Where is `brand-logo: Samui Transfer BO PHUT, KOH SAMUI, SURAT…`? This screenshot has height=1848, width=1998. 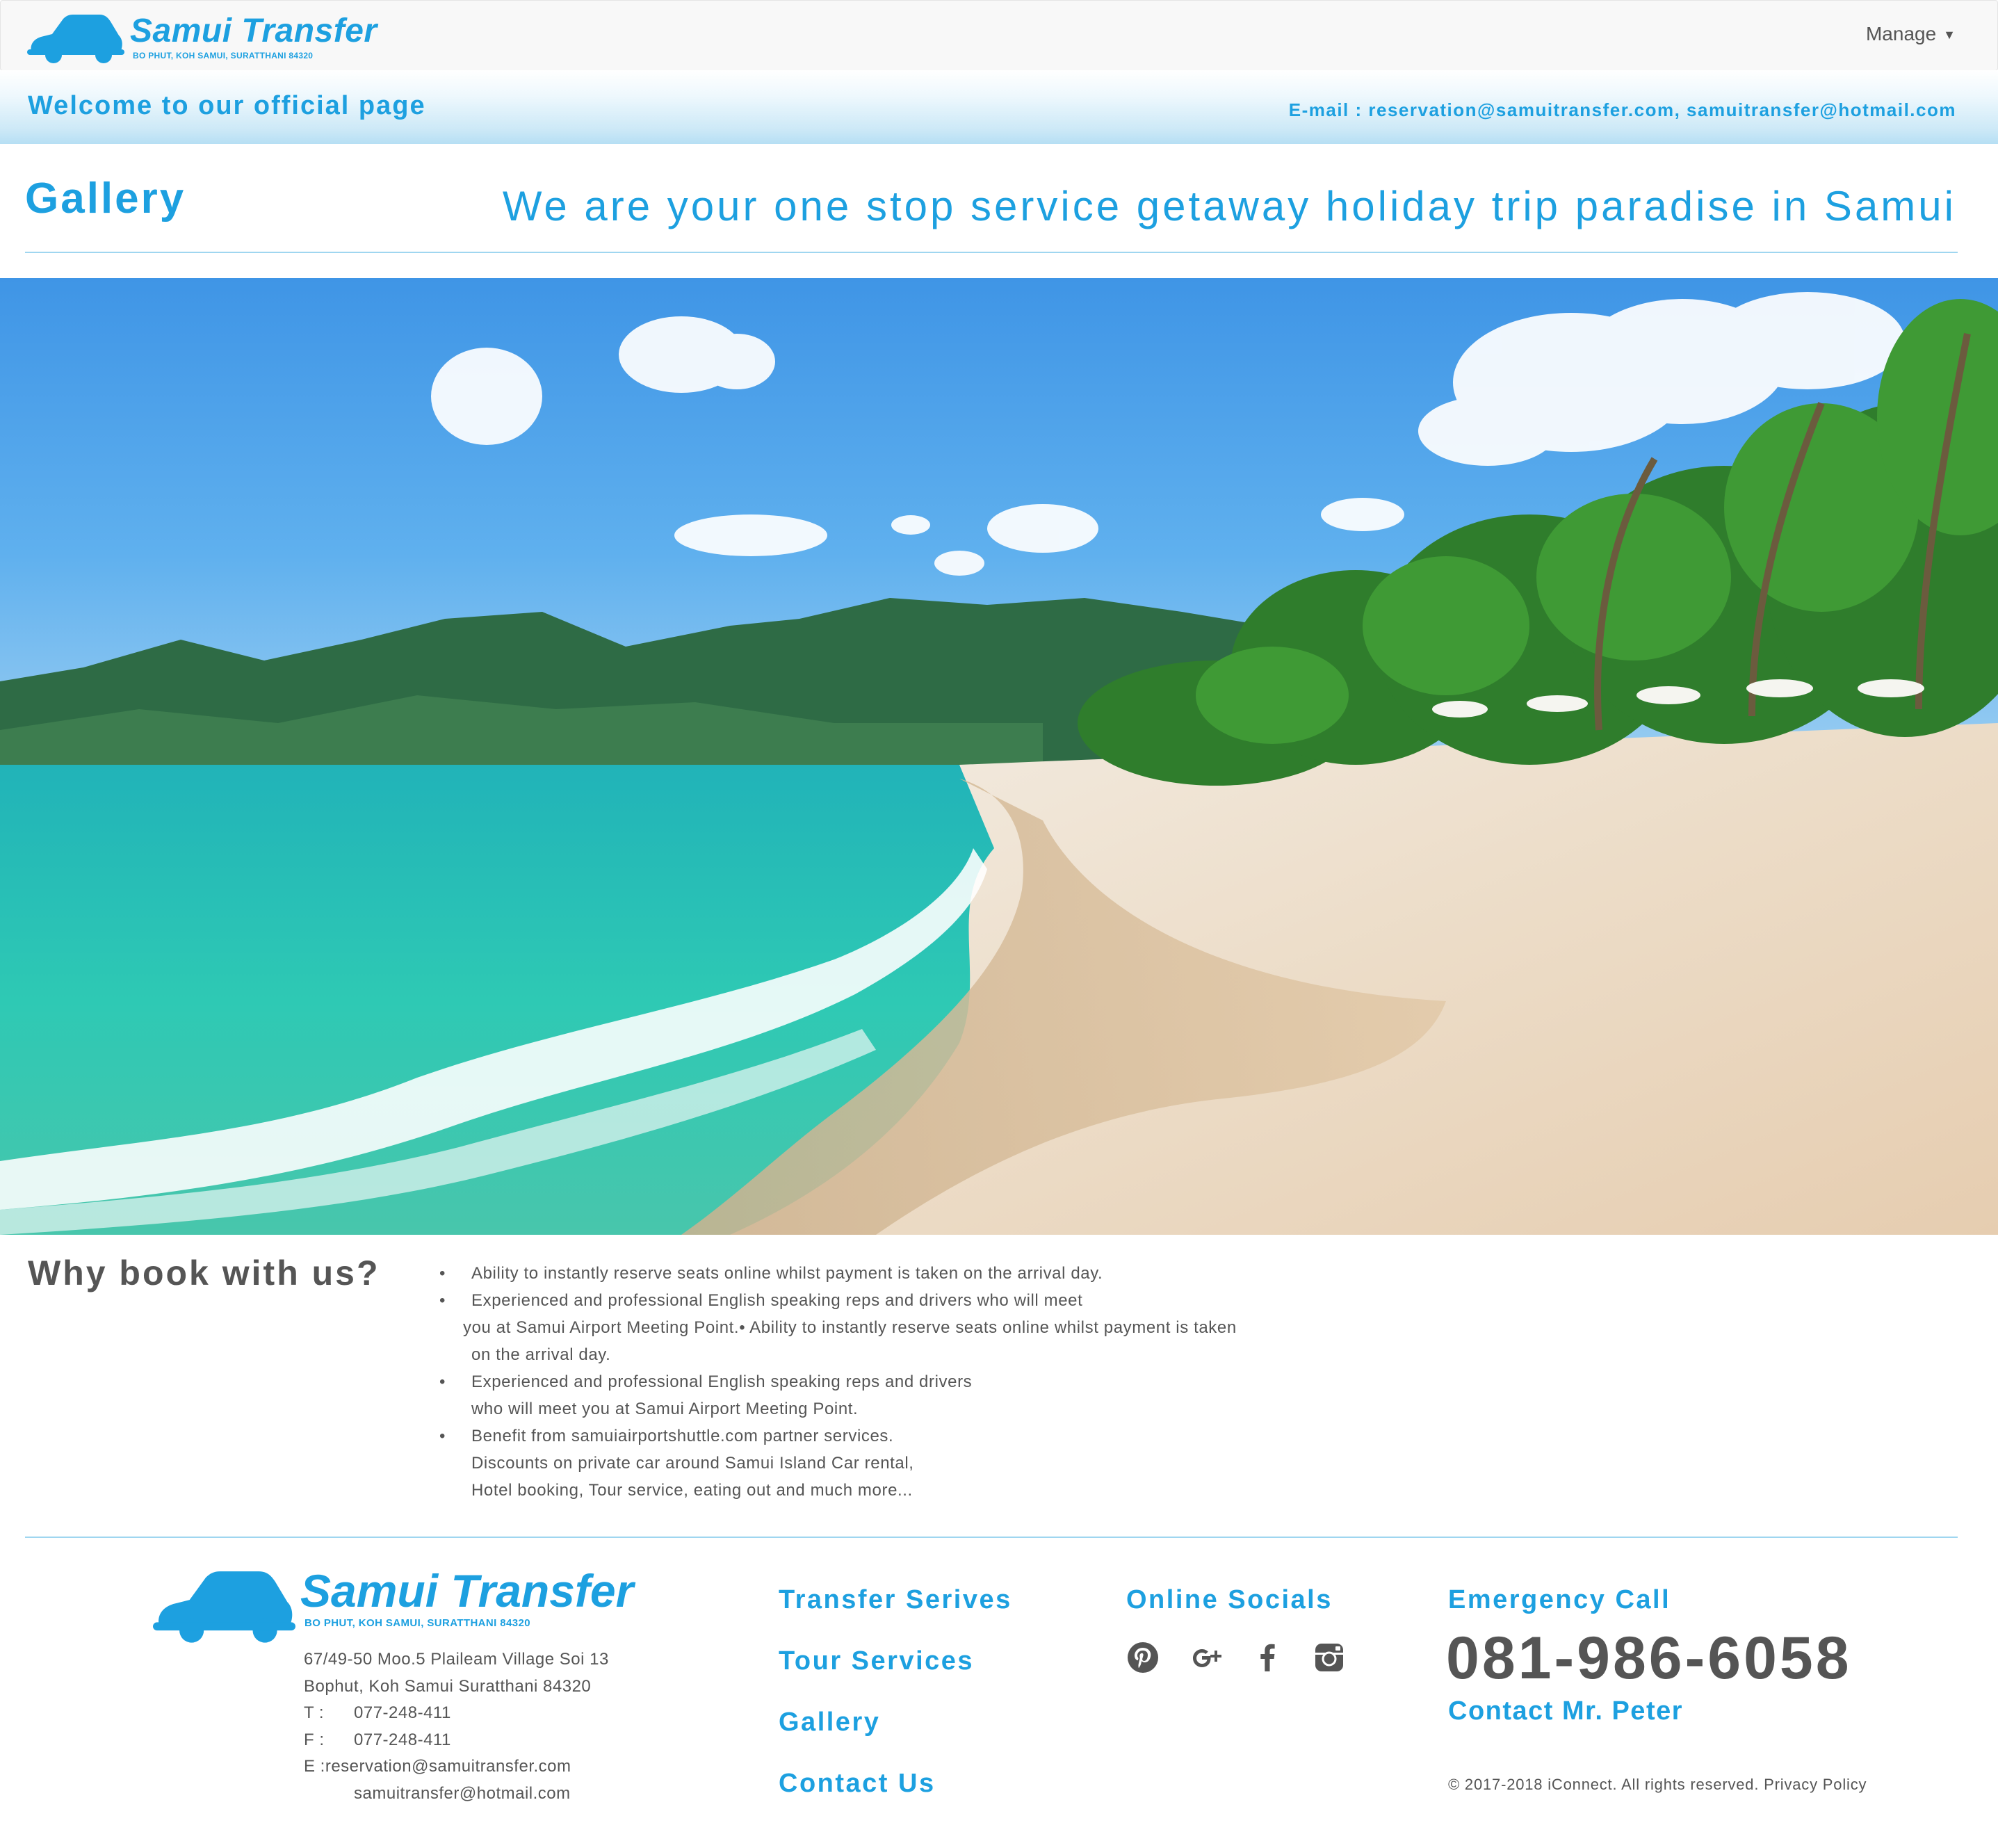
brand-logo: Samui Transfer BO PHUT, KOH SAMUI, SURAT… is located at coordinates (208, 37).